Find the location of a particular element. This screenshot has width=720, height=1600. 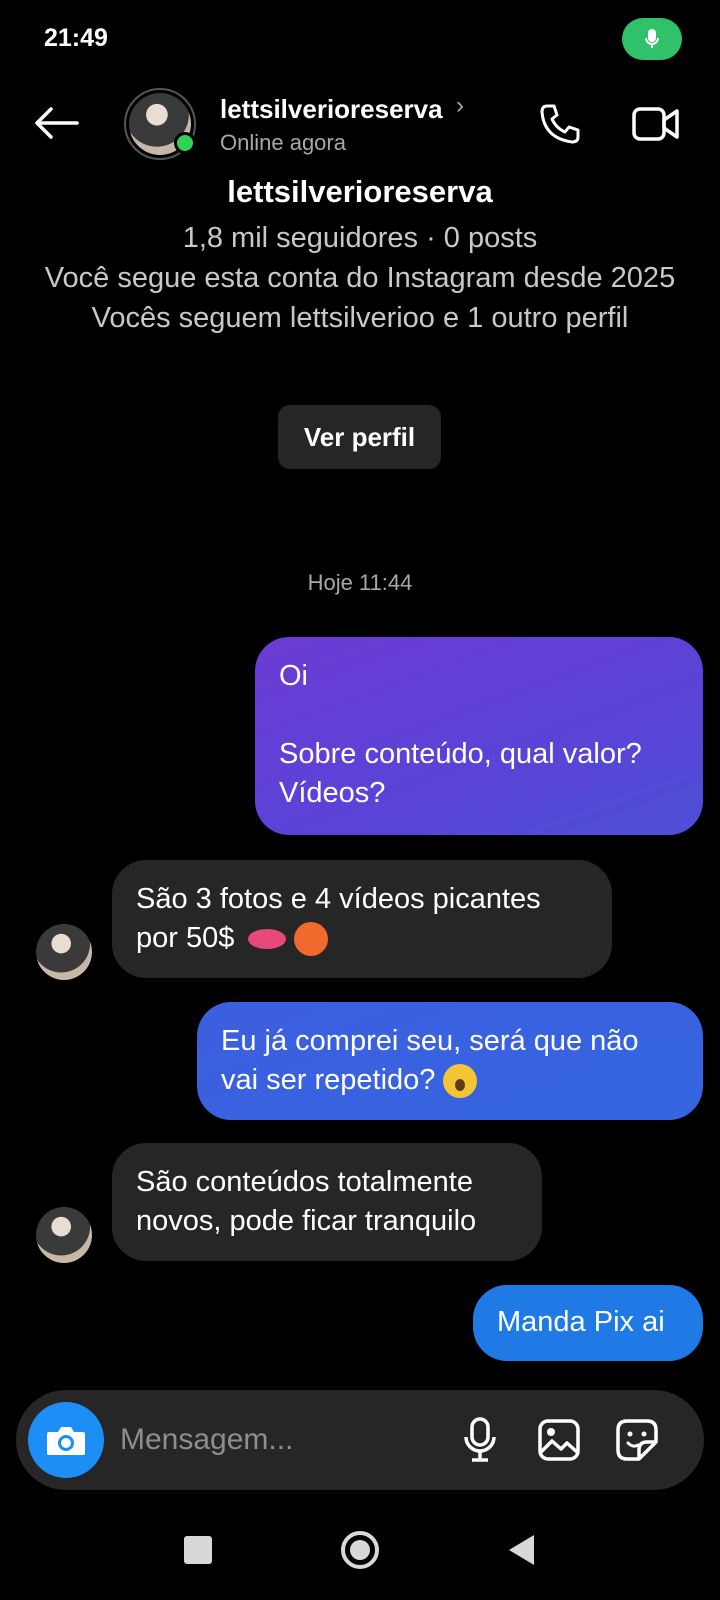

video-call-button is located at coordinates (656, 124).